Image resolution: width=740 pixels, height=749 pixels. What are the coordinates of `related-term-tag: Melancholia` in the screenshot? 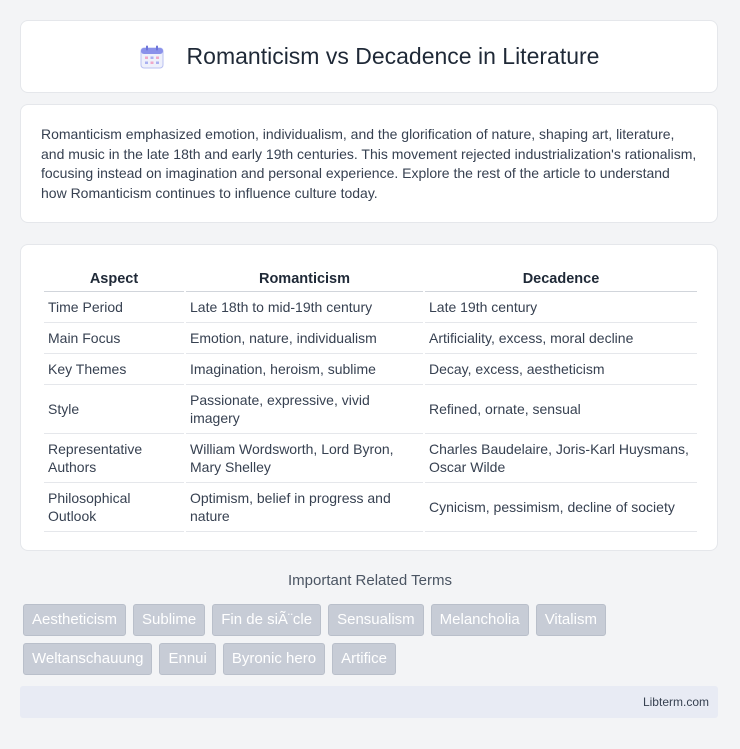 It's located at (479, 620).